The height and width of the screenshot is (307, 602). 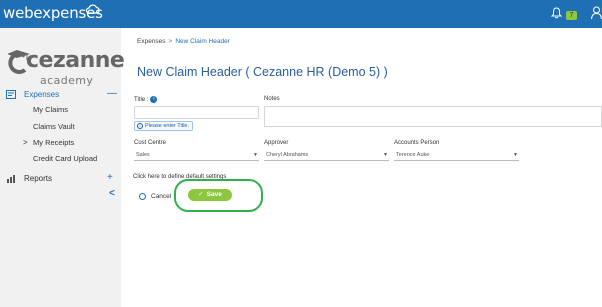 I want to click on bell-icon, so click(x=556, y=13).